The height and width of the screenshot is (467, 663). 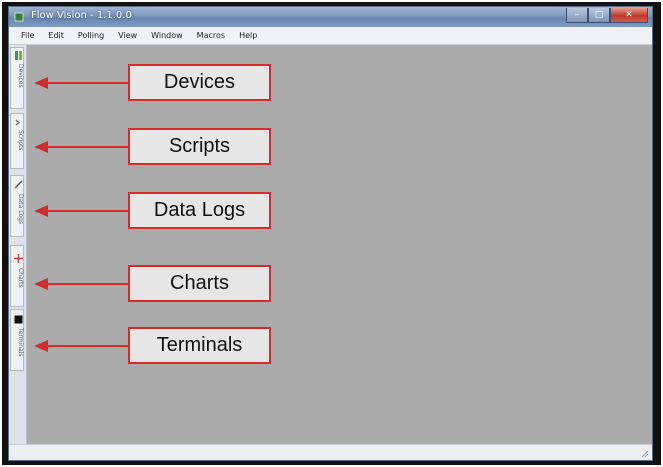 What do you see at coordinates (199, 345) in the screenshot?
I see `callout-terminals: Terminals` at bounding box center [199, 345].